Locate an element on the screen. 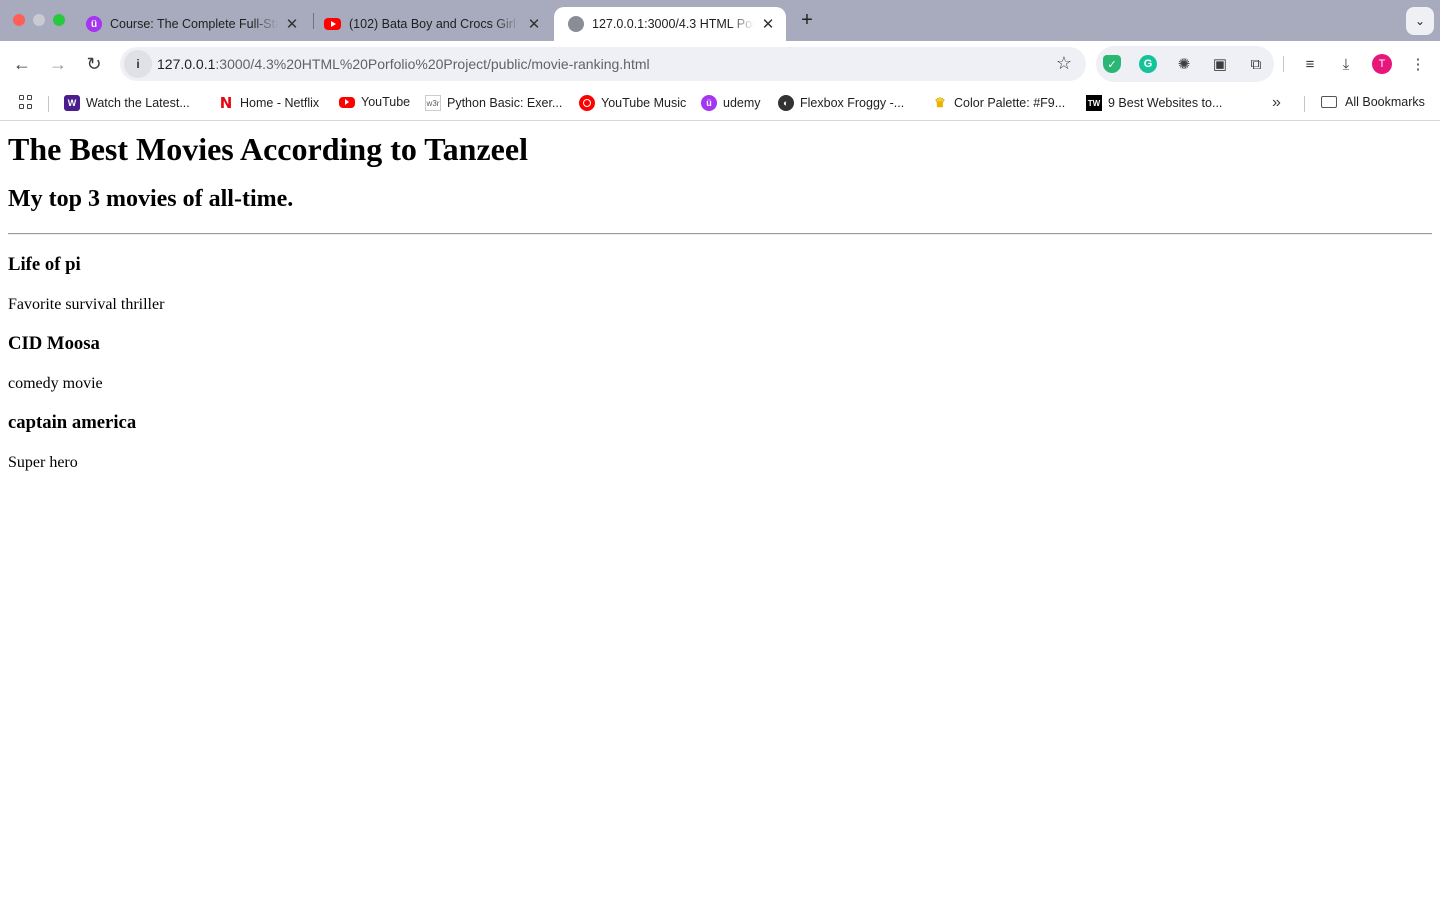 Image resolution: width=1440 pixels, height=900 pixels. youtube-music-icon is located at coordinates (587, 103).